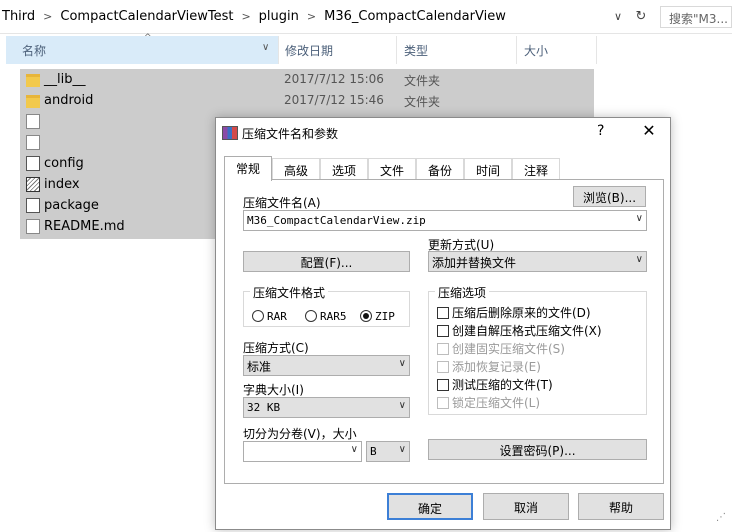 The width and height of the screenshot is (732, 532). I want to click on help-button: 帮助, so click(621, 506).